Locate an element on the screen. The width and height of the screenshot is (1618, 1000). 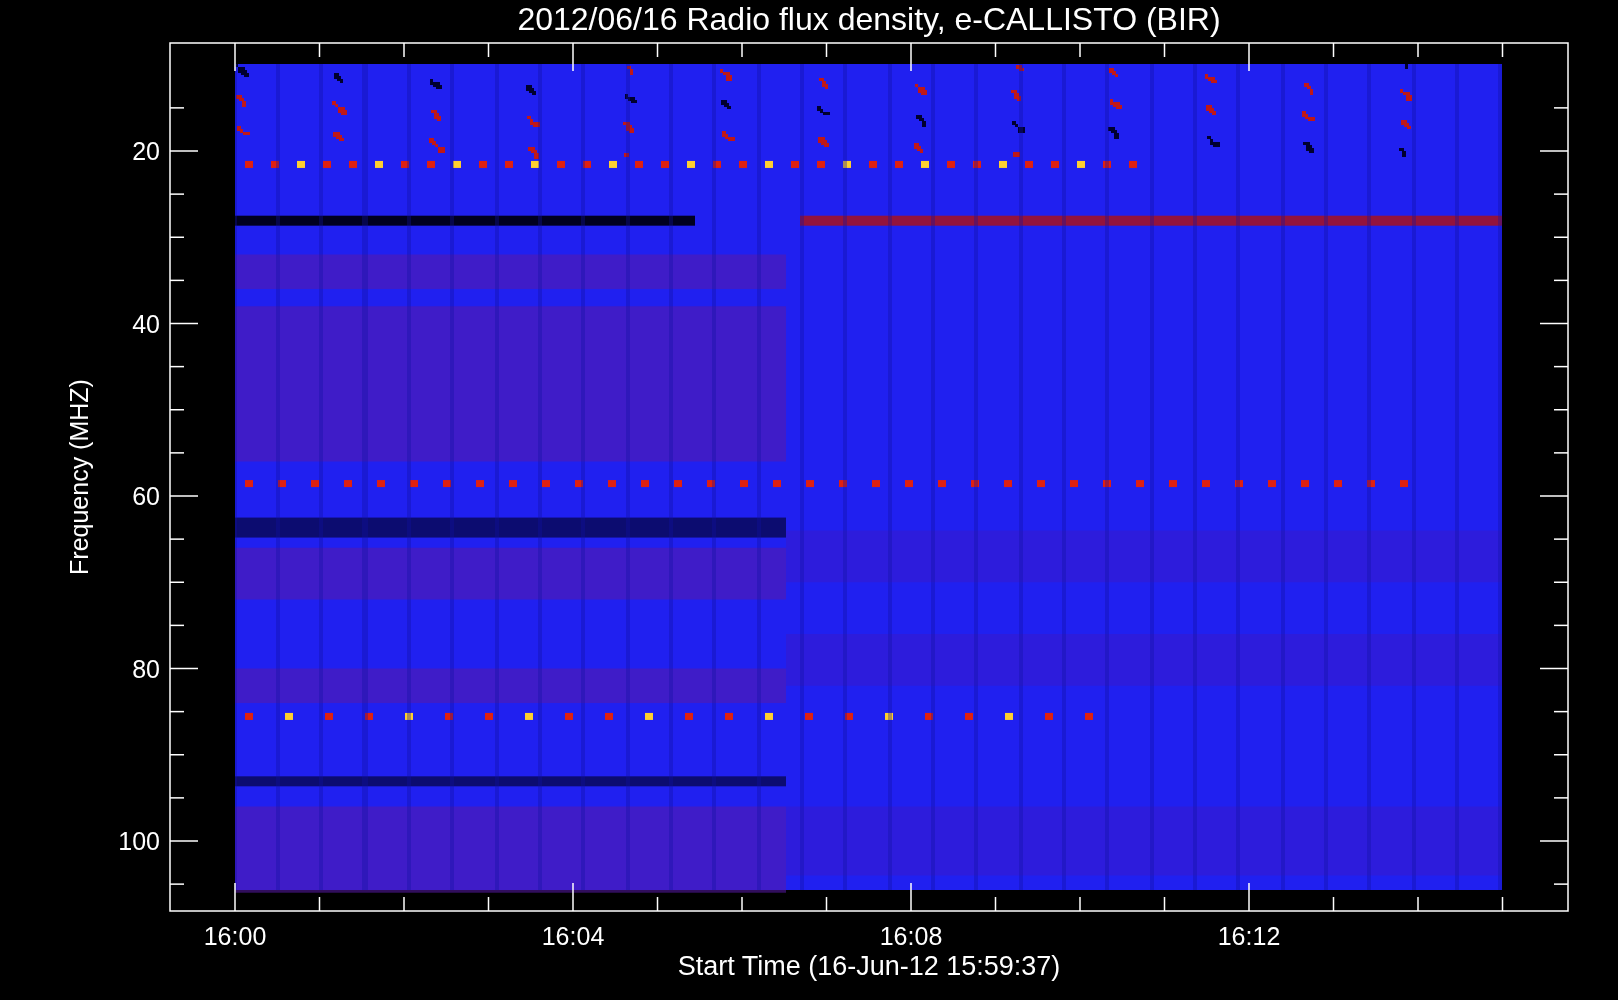
y-tick-label: 80 is located at coordinates (146, 668).